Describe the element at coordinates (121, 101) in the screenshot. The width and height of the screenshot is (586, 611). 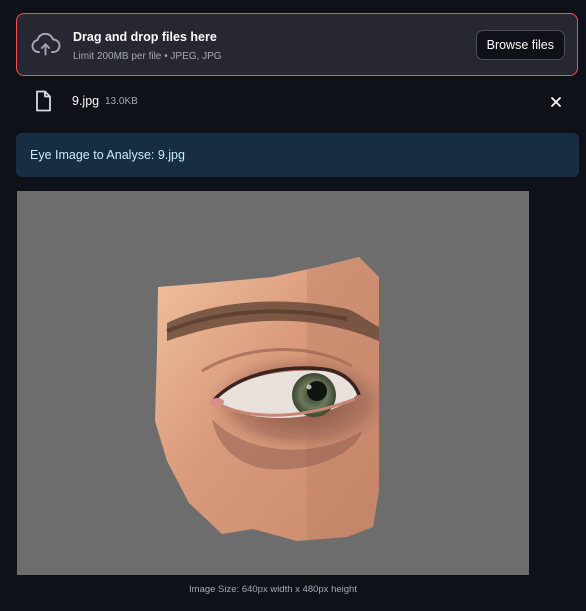
I see `file-size: 13.0KB` at that location.